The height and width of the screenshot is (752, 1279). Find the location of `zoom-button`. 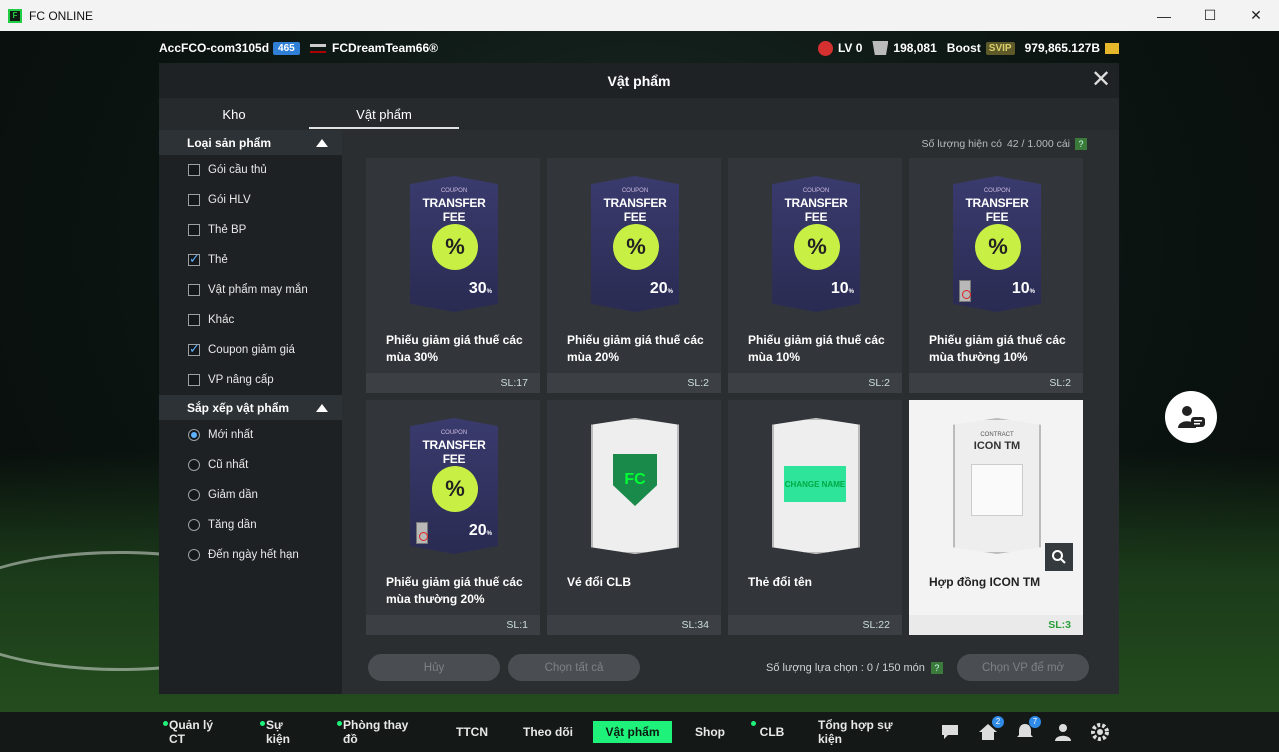

zoom-button is located at coordinates (1059, 557).